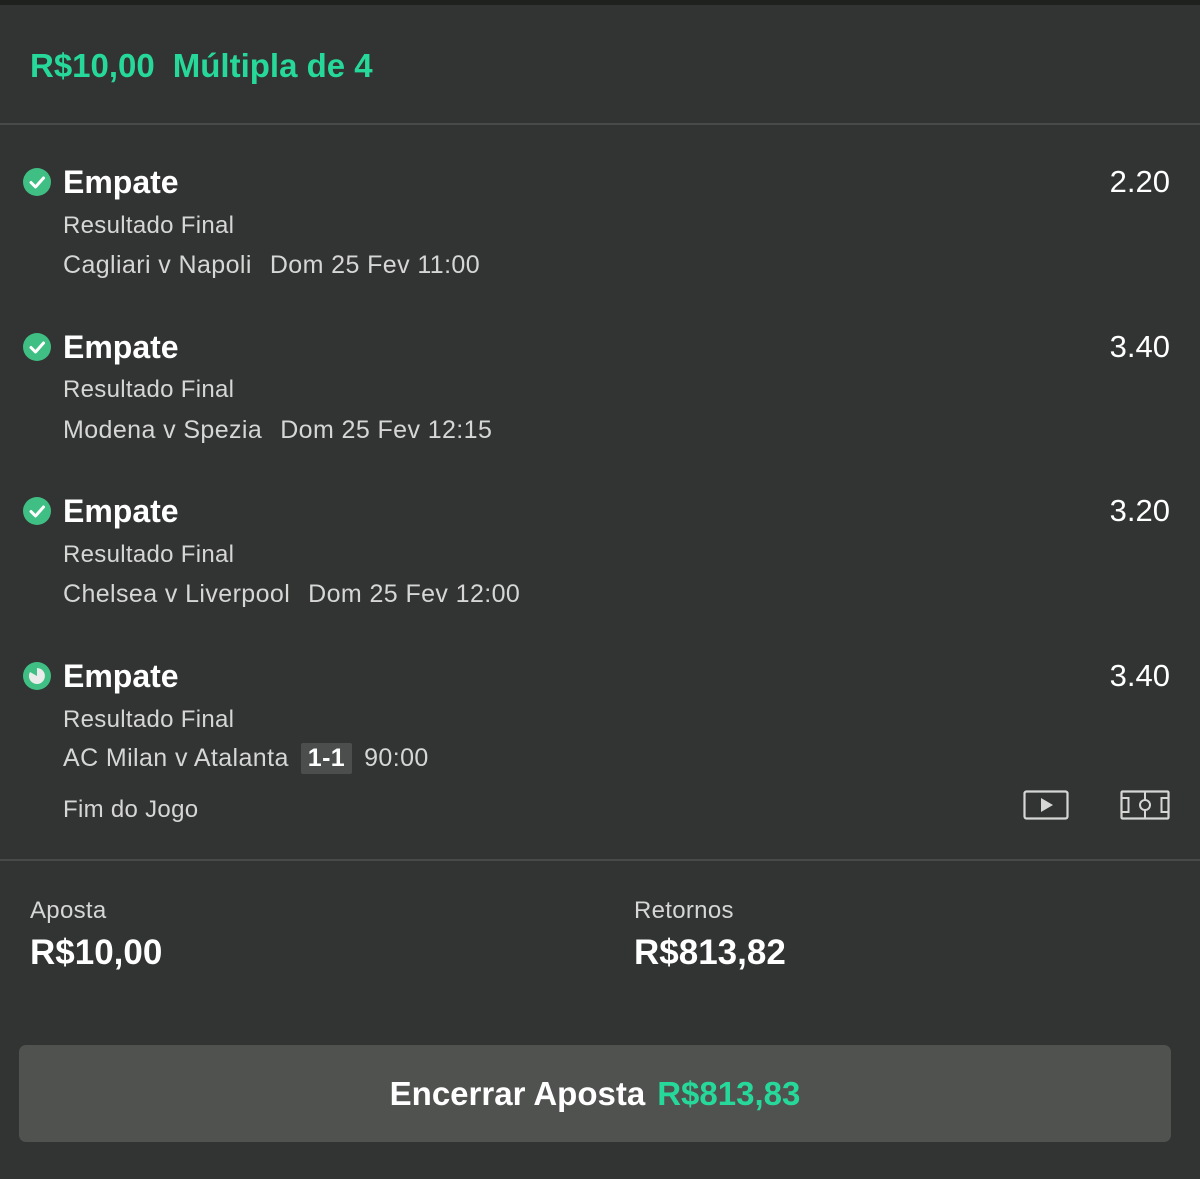 The width and height of the screenshot is (1200, 1179). I want to click on video-play-icon, so click(1046, 805).